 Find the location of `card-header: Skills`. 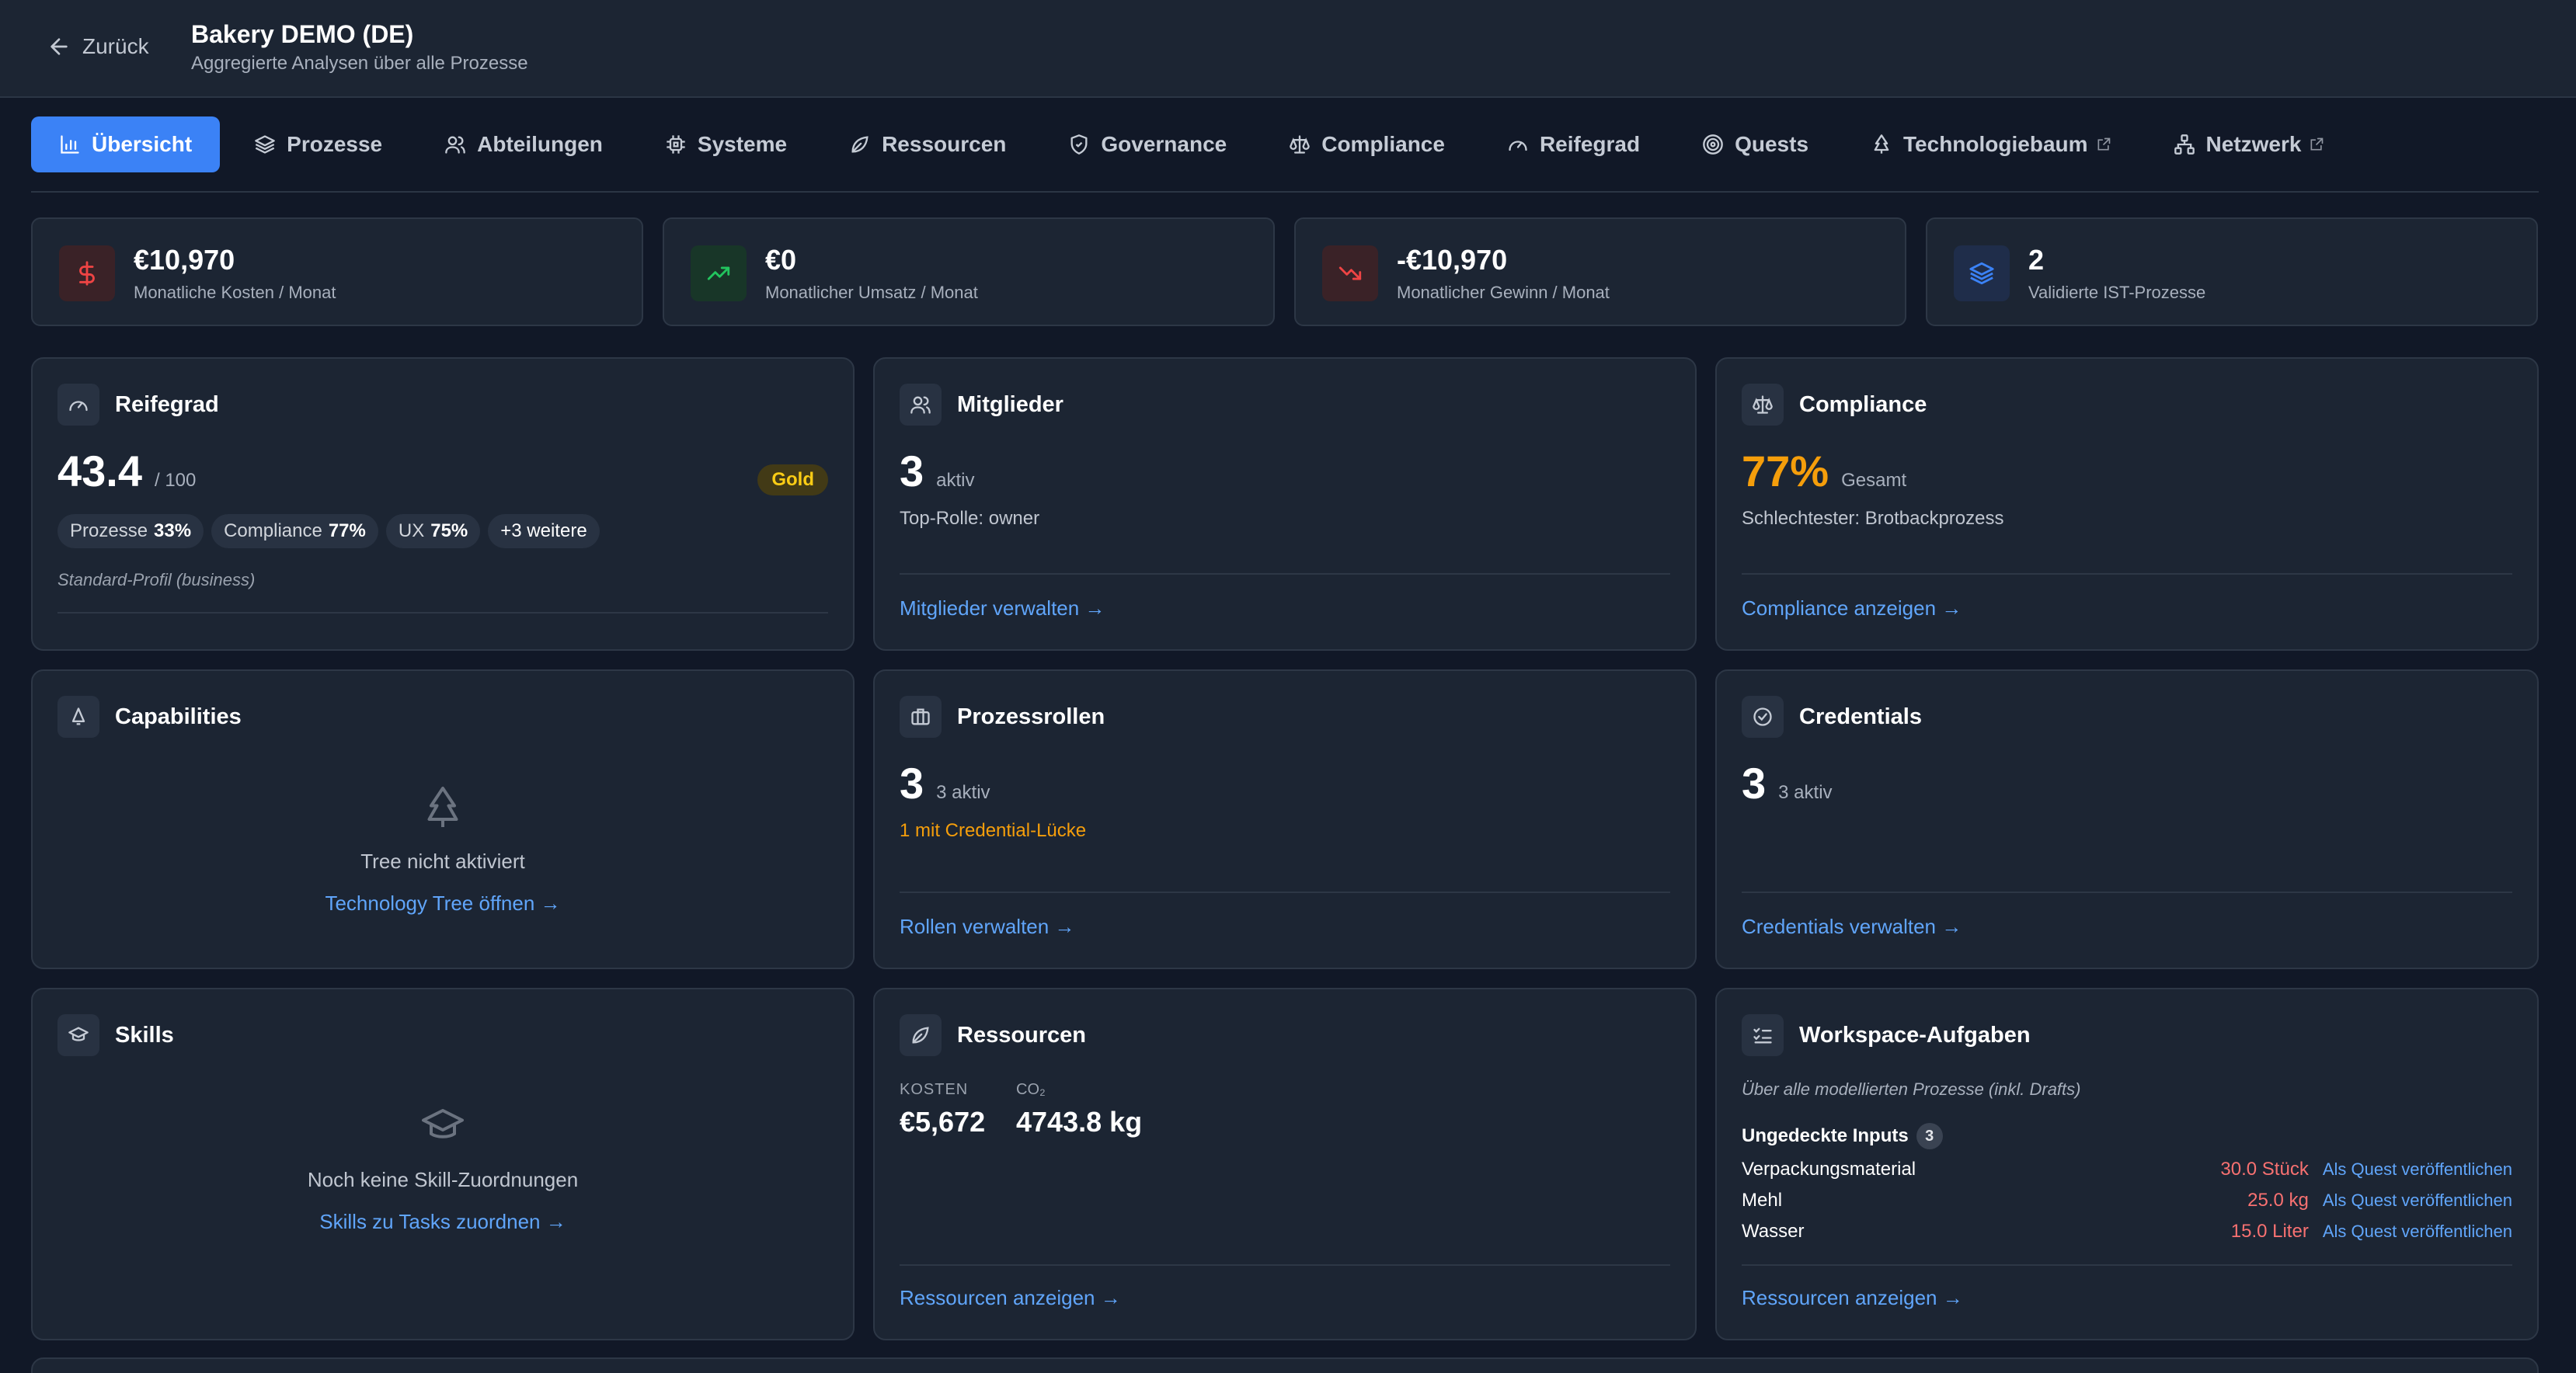

card-header: Skills is located at coordinates (115, 1035).